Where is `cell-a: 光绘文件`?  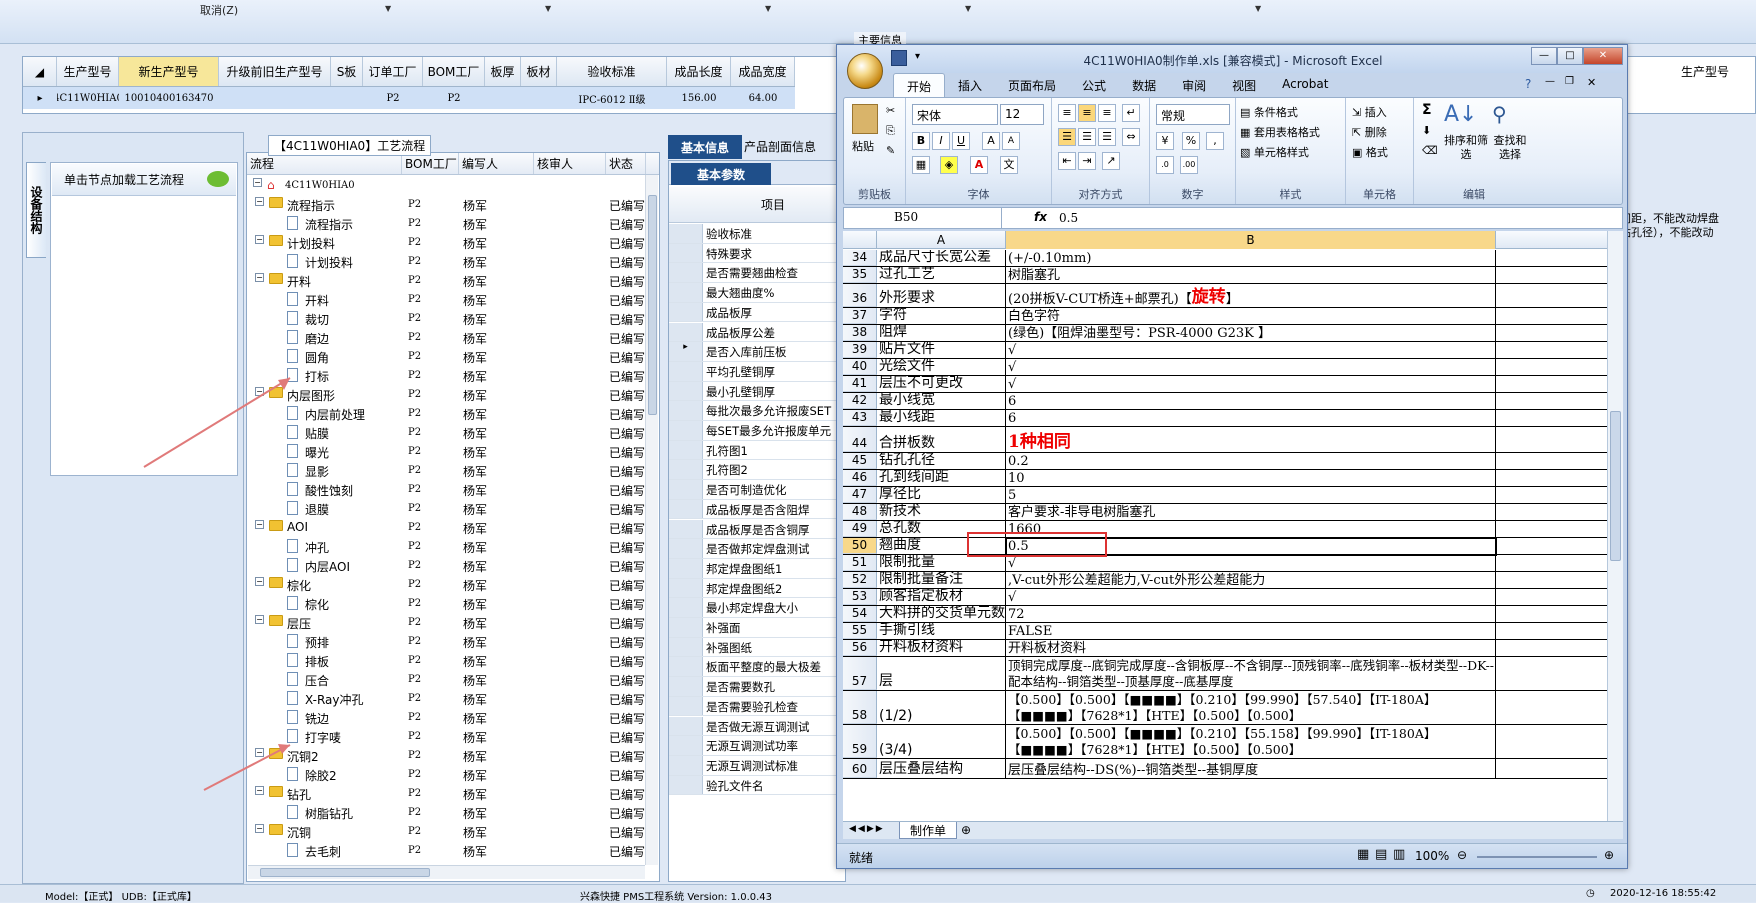 cell-a: 光绘文件 is located at coordinates (941, 367).